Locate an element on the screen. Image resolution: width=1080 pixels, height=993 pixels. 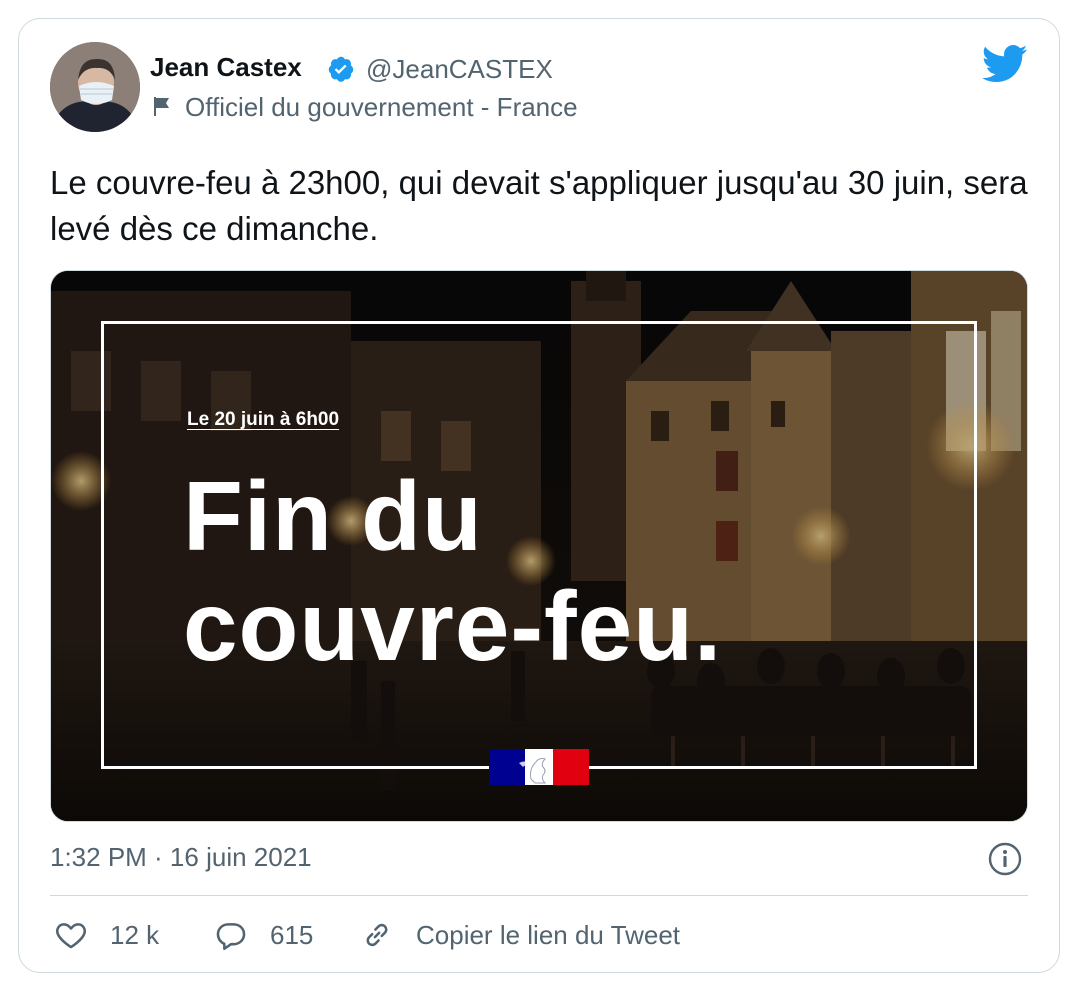
tweet-timestamp: 1:32 PM · 16 juin 2021 is located at coordinates (181, 857).